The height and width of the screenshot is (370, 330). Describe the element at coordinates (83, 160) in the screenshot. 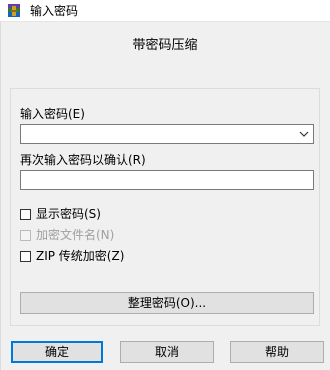

I see `confirm-password-label: 再次输入密码以确认(R)` at that location.